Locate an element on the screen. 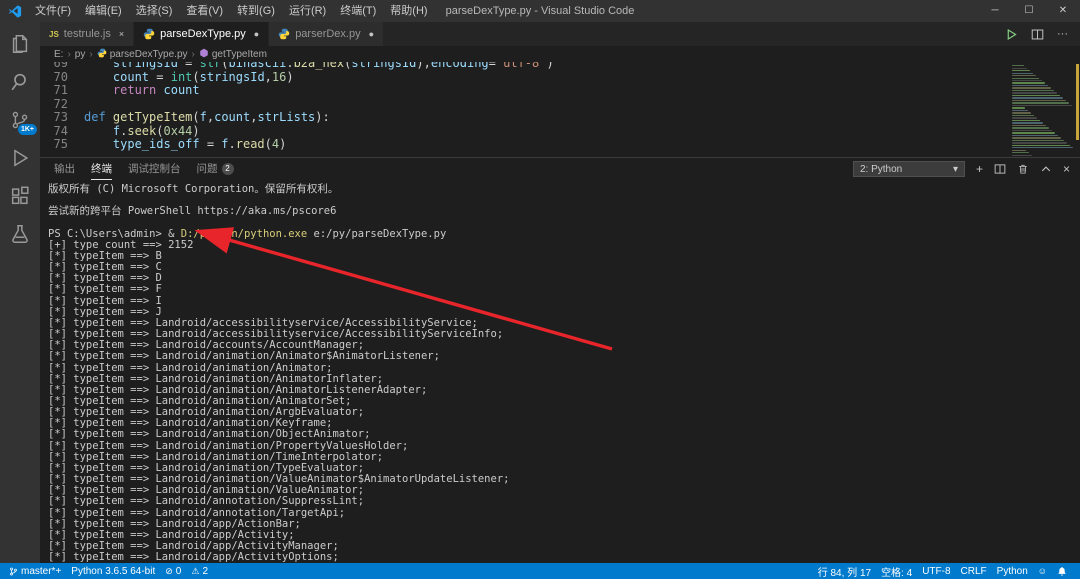 Image resolution: width=1080 pixels, height=579 pixels. breadcrumb-item: py is located at coordinates (80, 54).